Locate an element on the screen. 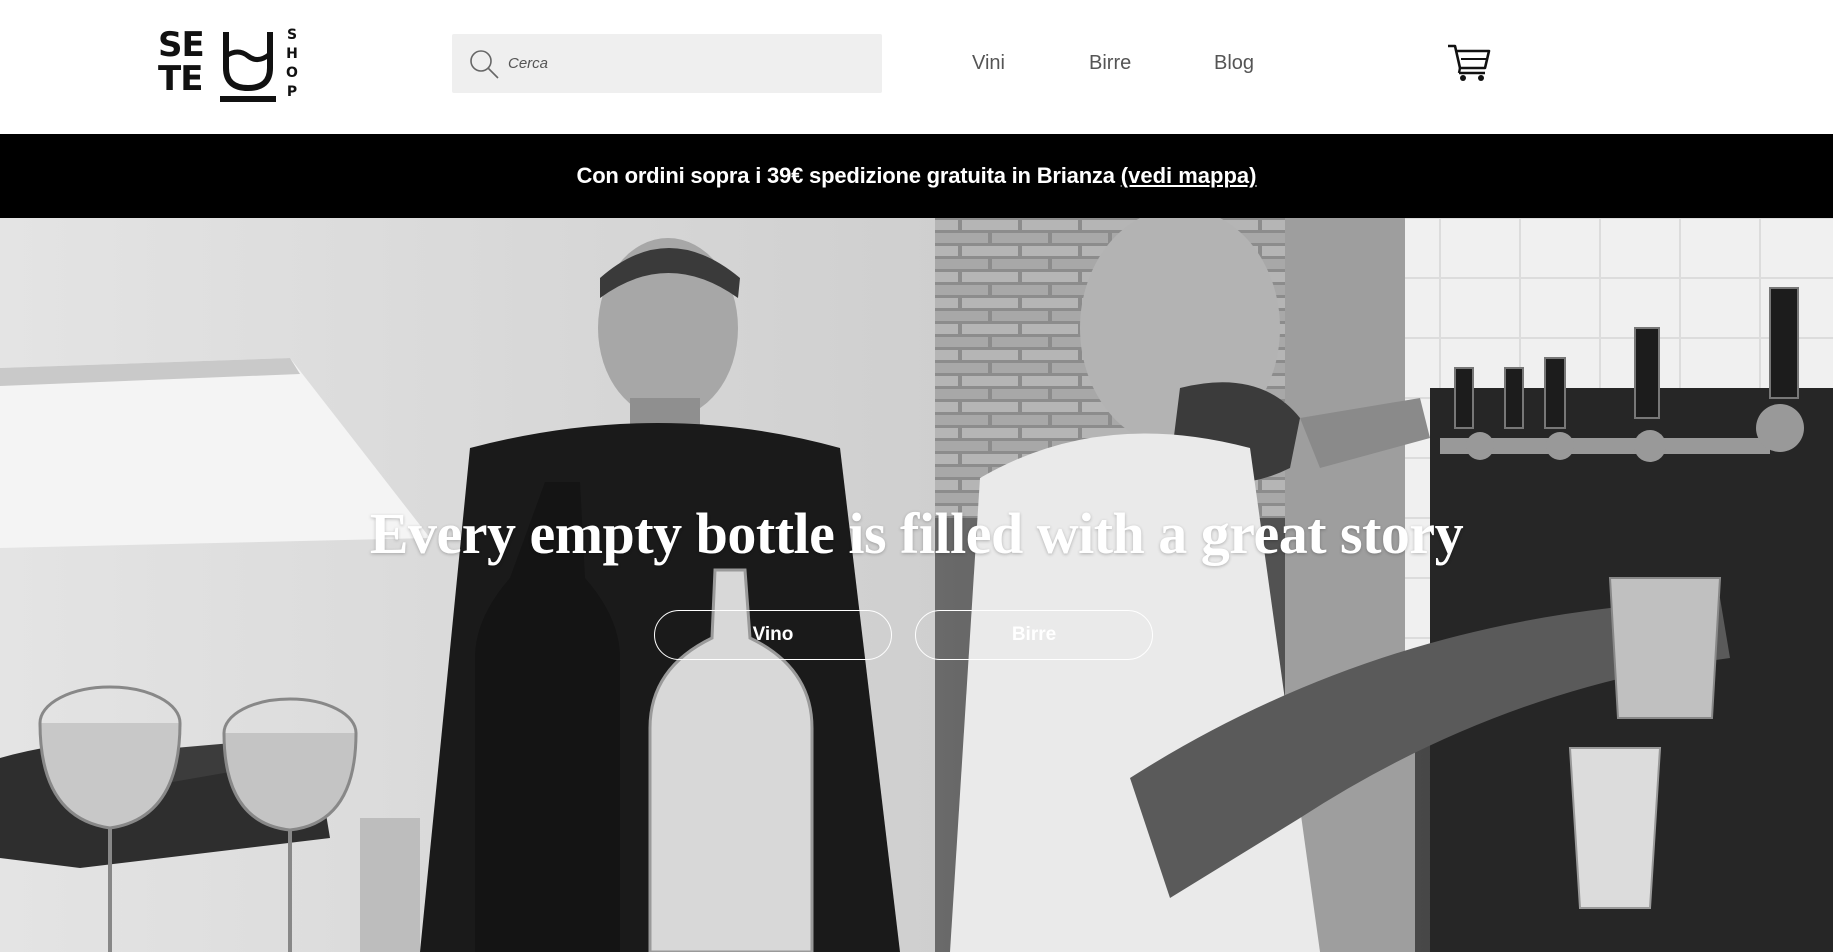  hero-button-vino: Vino is located at coordinates (773, 635).